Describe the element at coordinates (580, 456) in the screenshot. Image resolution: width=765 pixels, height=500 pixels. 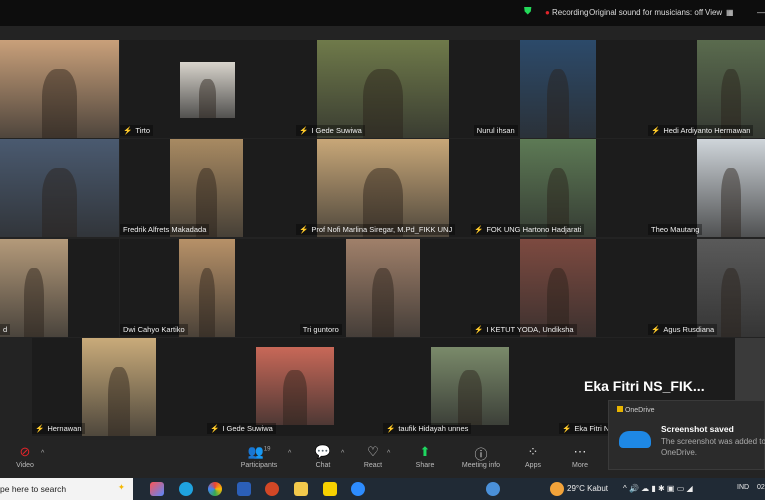
I see `more-button: ⋯ More` at that location.